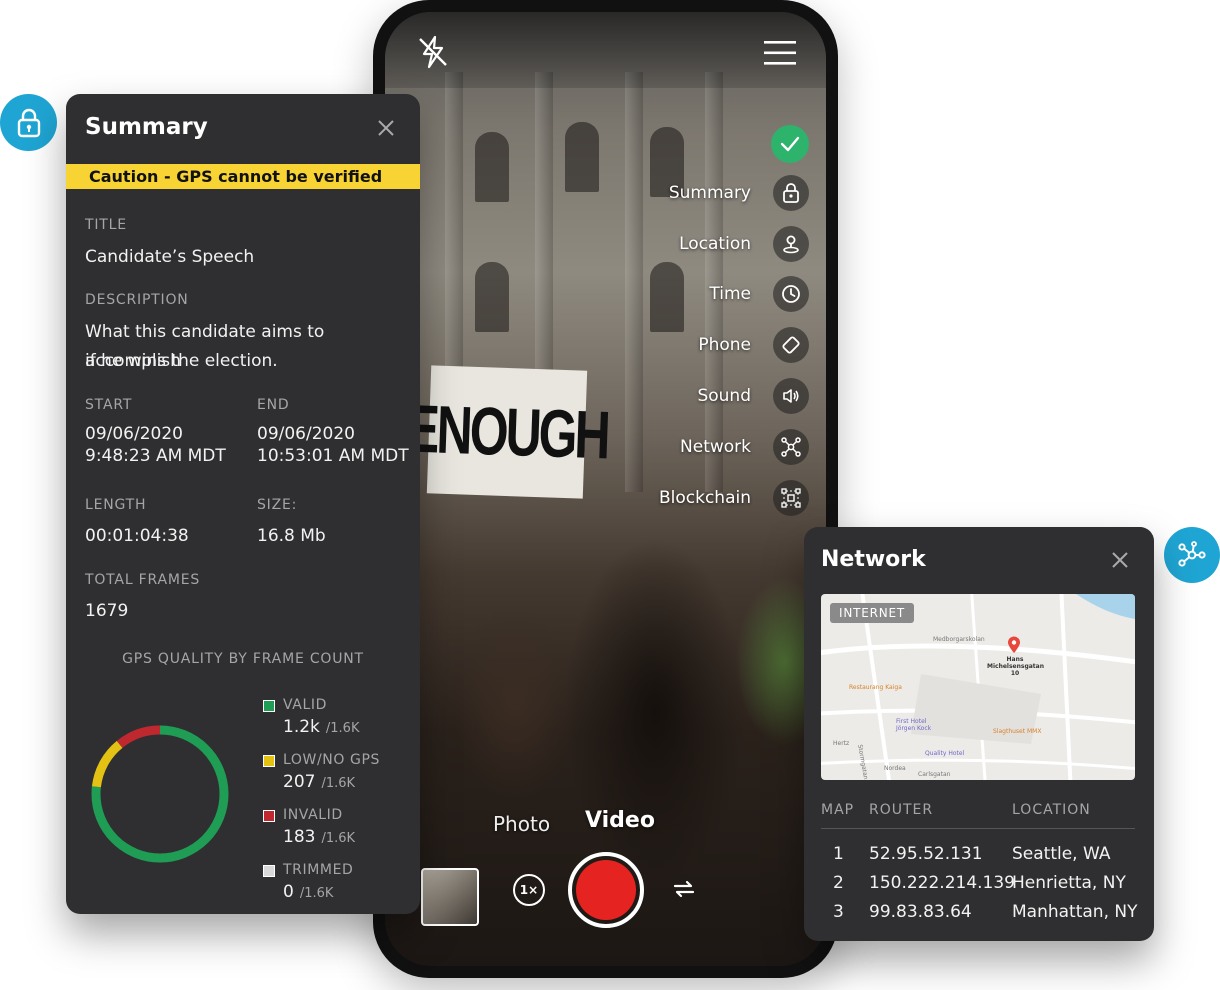  Describe the element at coordinates (433, 52) in the screenshot. I see `flash-off-icon` at that location.